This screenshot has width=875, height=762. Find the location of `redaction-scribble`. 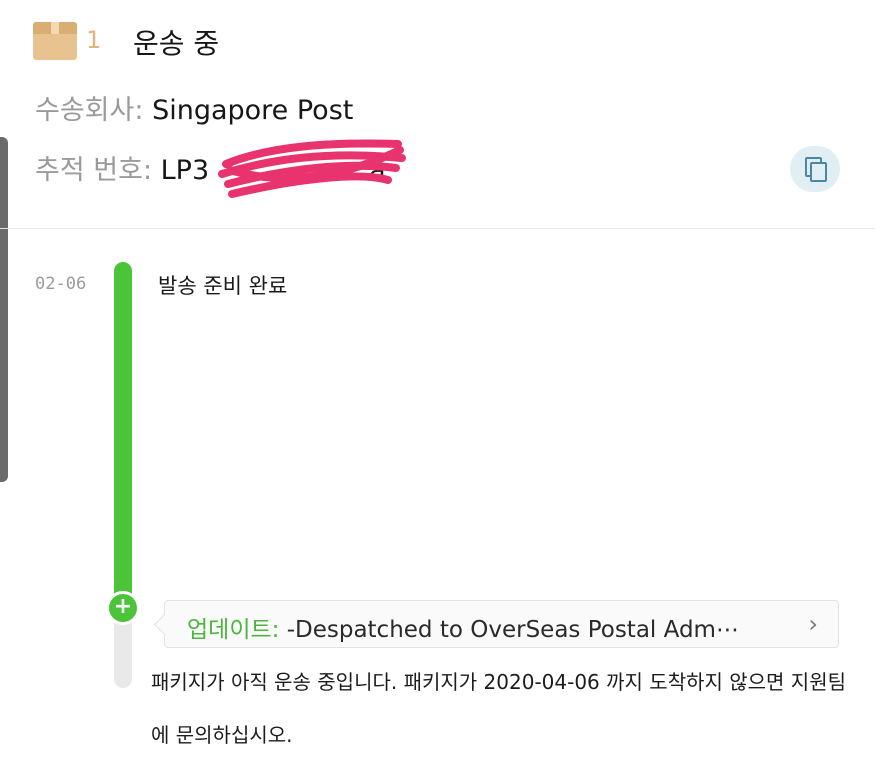

redaction-scribble is located at coordinates (312, 168).